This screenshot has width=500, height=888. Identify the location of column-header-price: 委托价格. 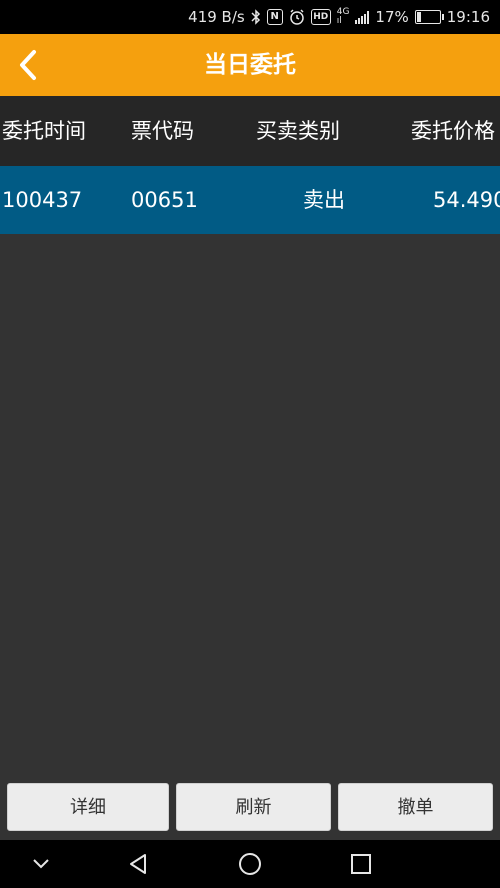
(453, 131).